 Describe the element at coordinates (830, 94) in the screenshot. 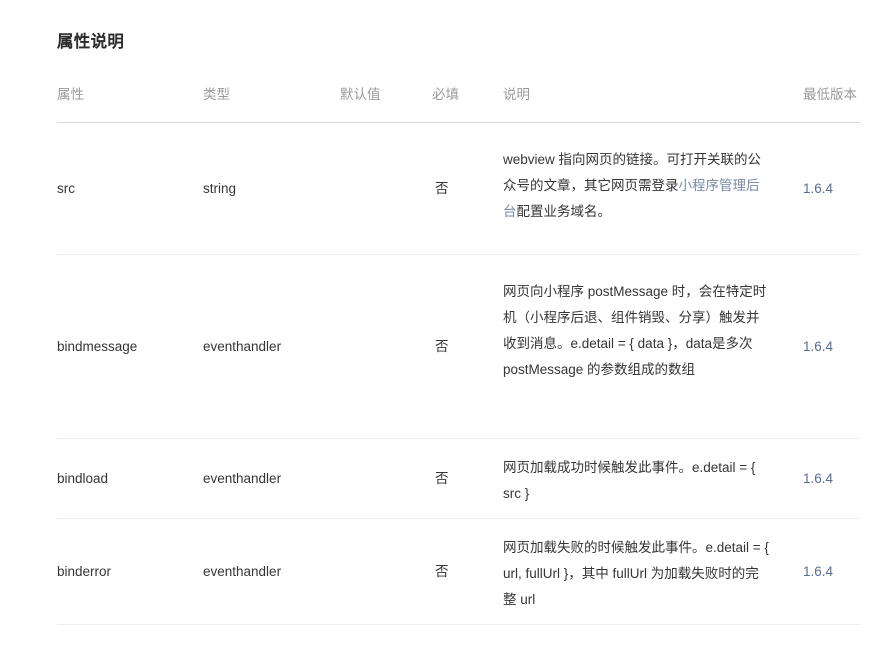

I see `column-header-min-version: 最低版本` at that location.